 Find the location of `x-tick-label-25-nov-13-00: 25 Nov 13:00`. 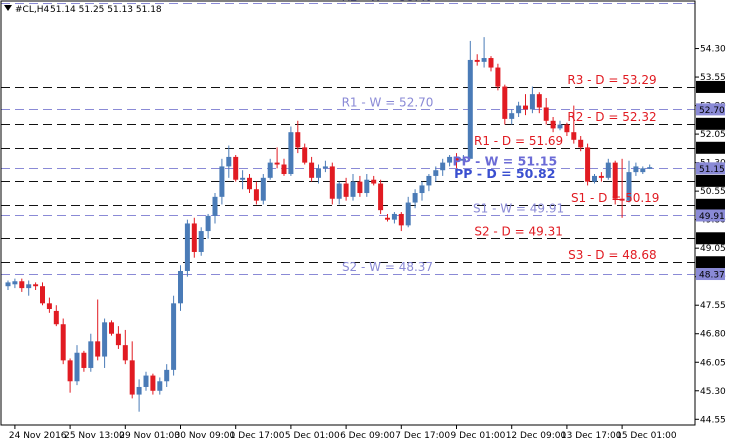

x-tick-label-25-nov-13-00: 25 Nov 13:00 is located at coordinates (94, 436).